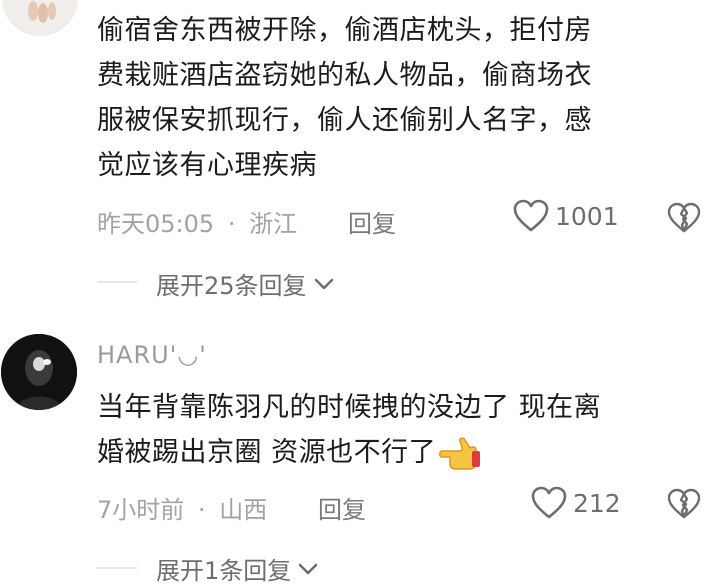 The height and width of the screenshot is (586, 719). I want to click on expand-replies-label: 展开25条回复, so click(231, 286).